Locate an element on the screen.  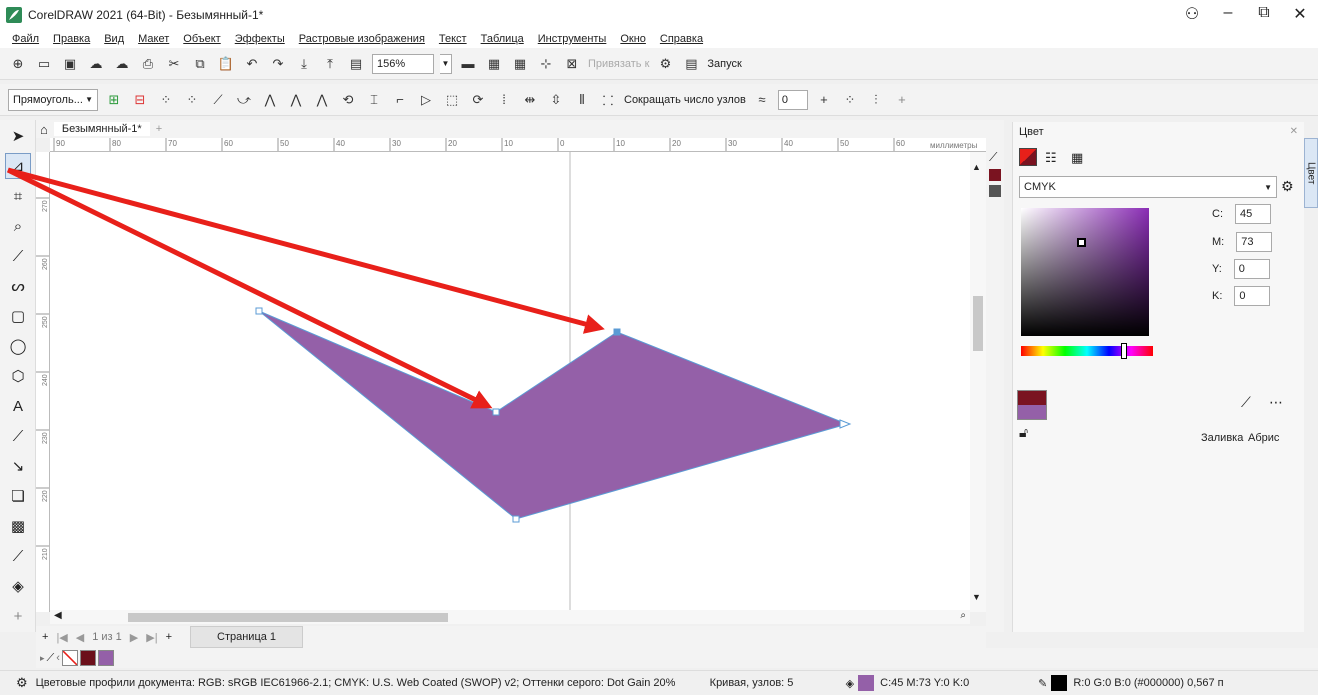
ellipse-tool-icon: ◯ is located at coordinates (18, 346).